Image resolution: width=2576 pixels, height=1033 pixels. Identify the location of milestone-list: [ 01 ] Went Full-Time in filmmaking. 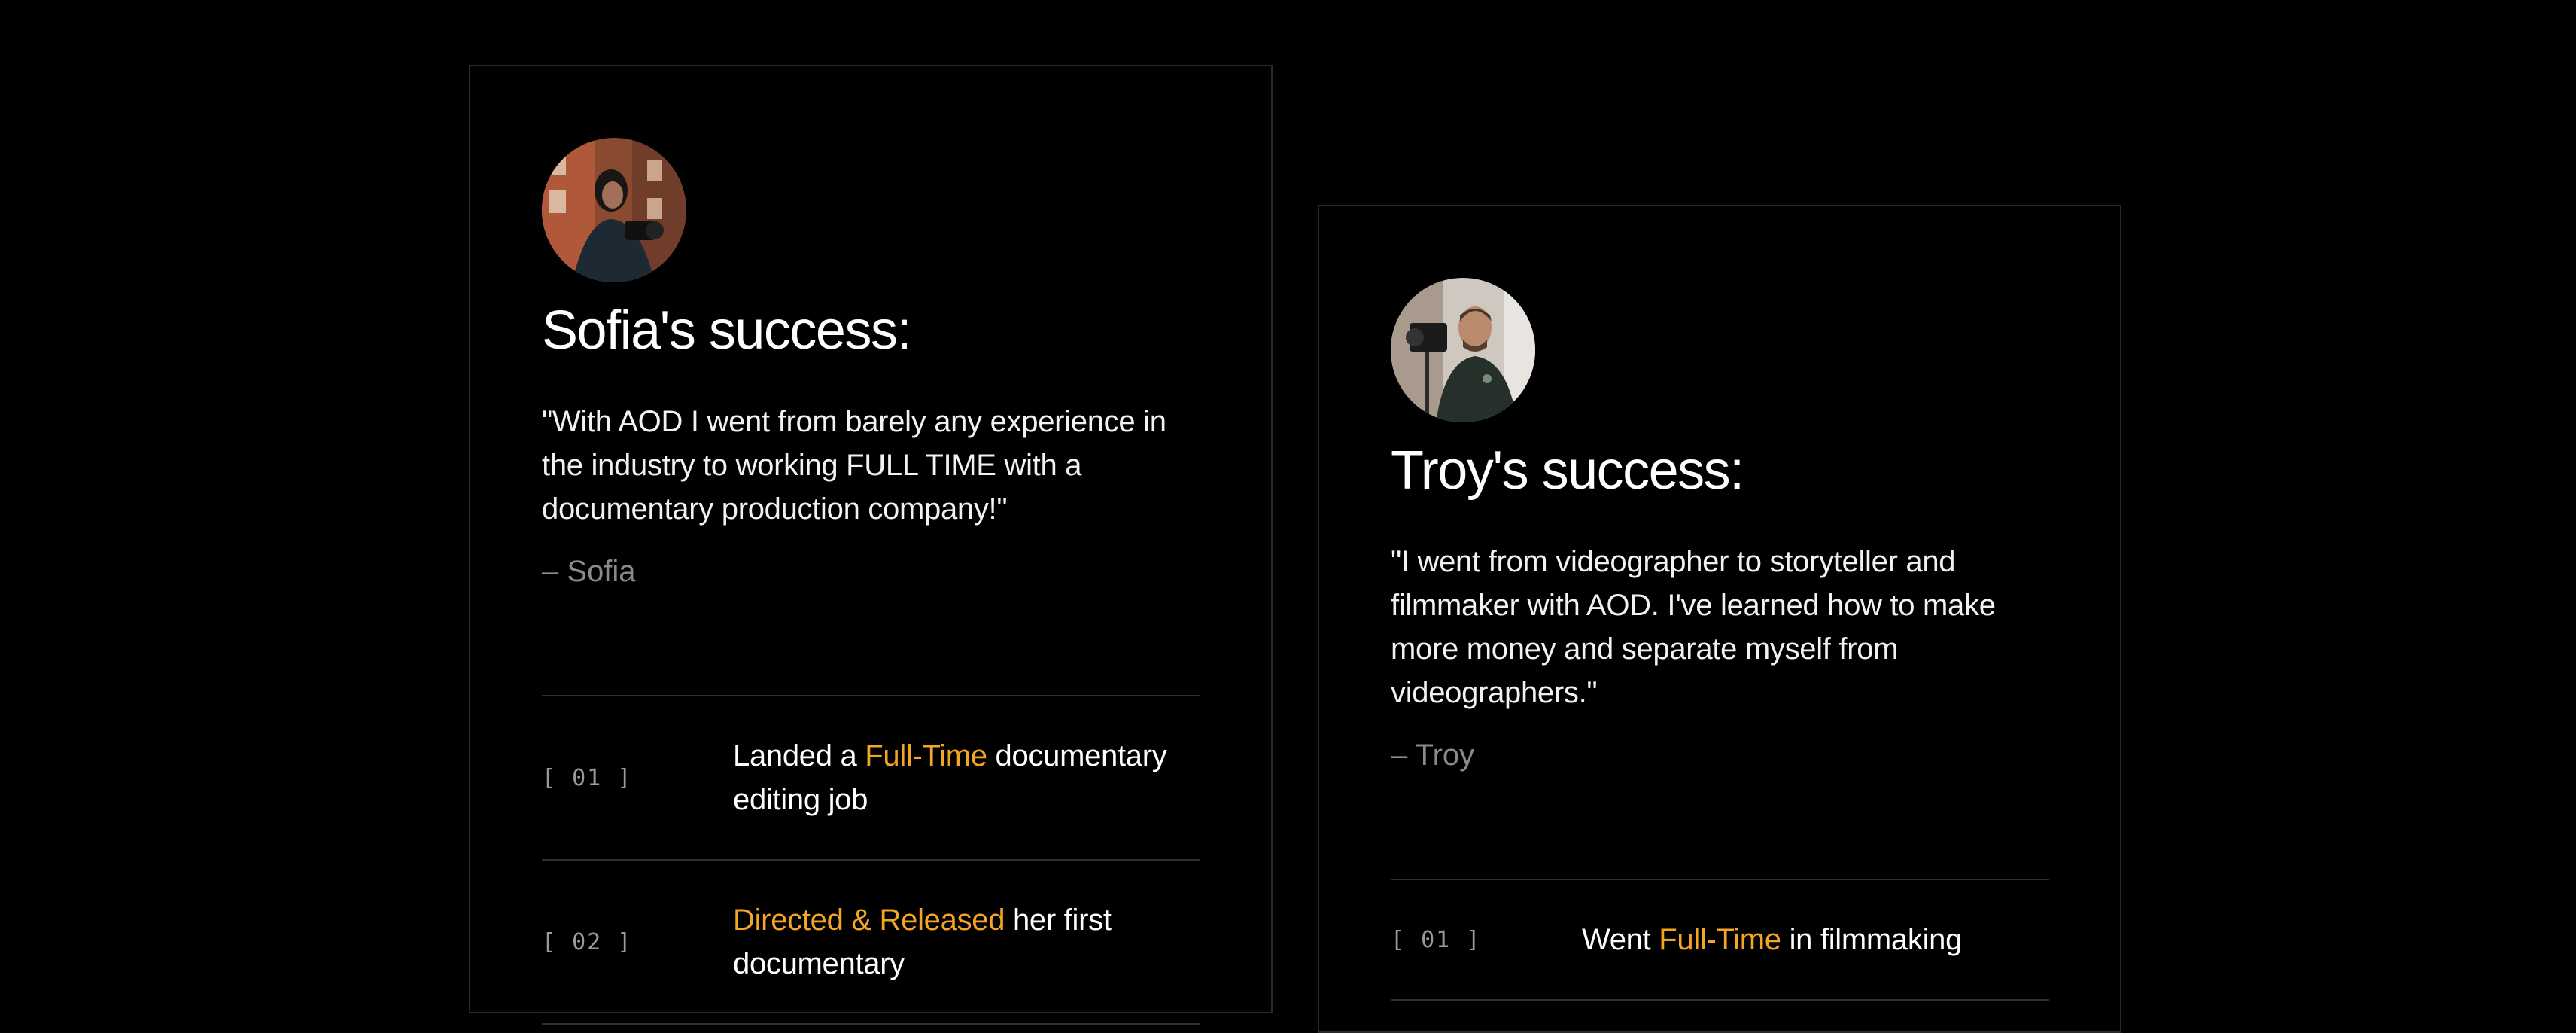
(1720, 940).